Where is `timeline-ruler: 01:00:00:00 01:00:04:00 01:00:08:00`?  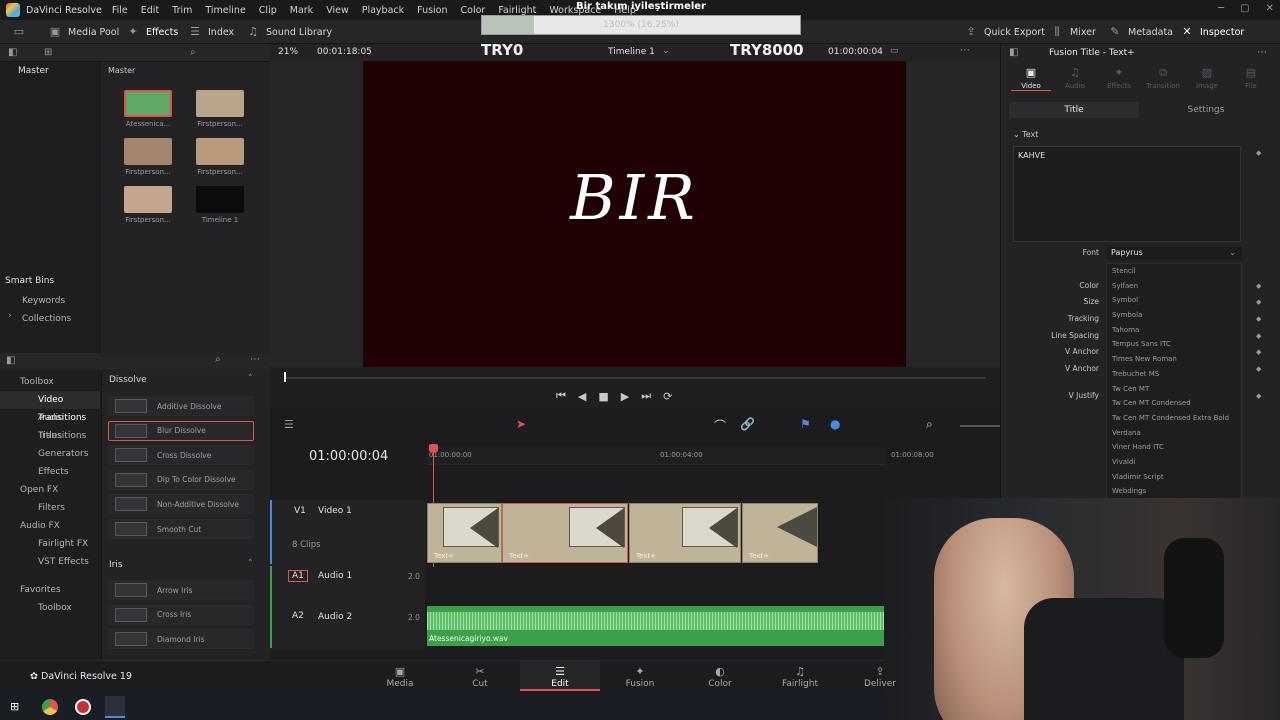 timeline-ruler: 01:00:00:00 01:00:04:00 01:00:08:00 is located at coordinates (680, 456).